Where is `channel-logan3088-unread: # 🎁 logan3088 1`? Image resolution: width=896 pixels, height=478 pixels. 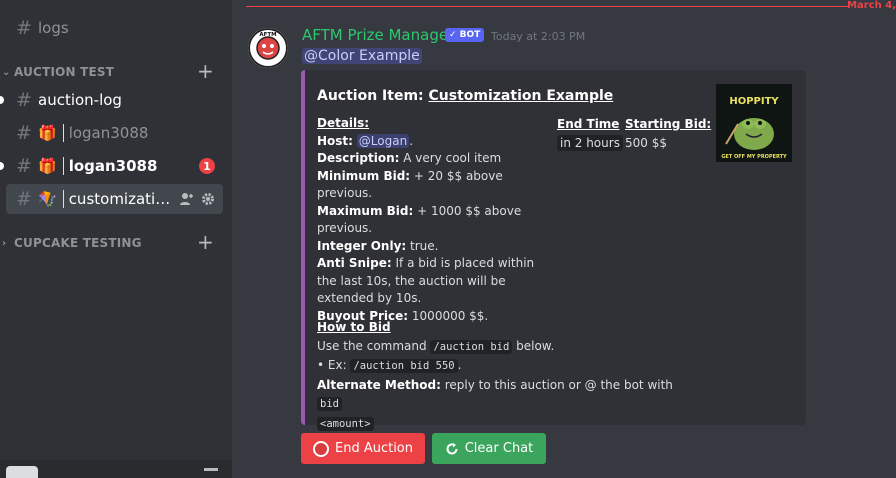
channel-logan3088-unread: # 🎁 logan3088 1 is located at coordinates (111, 166).